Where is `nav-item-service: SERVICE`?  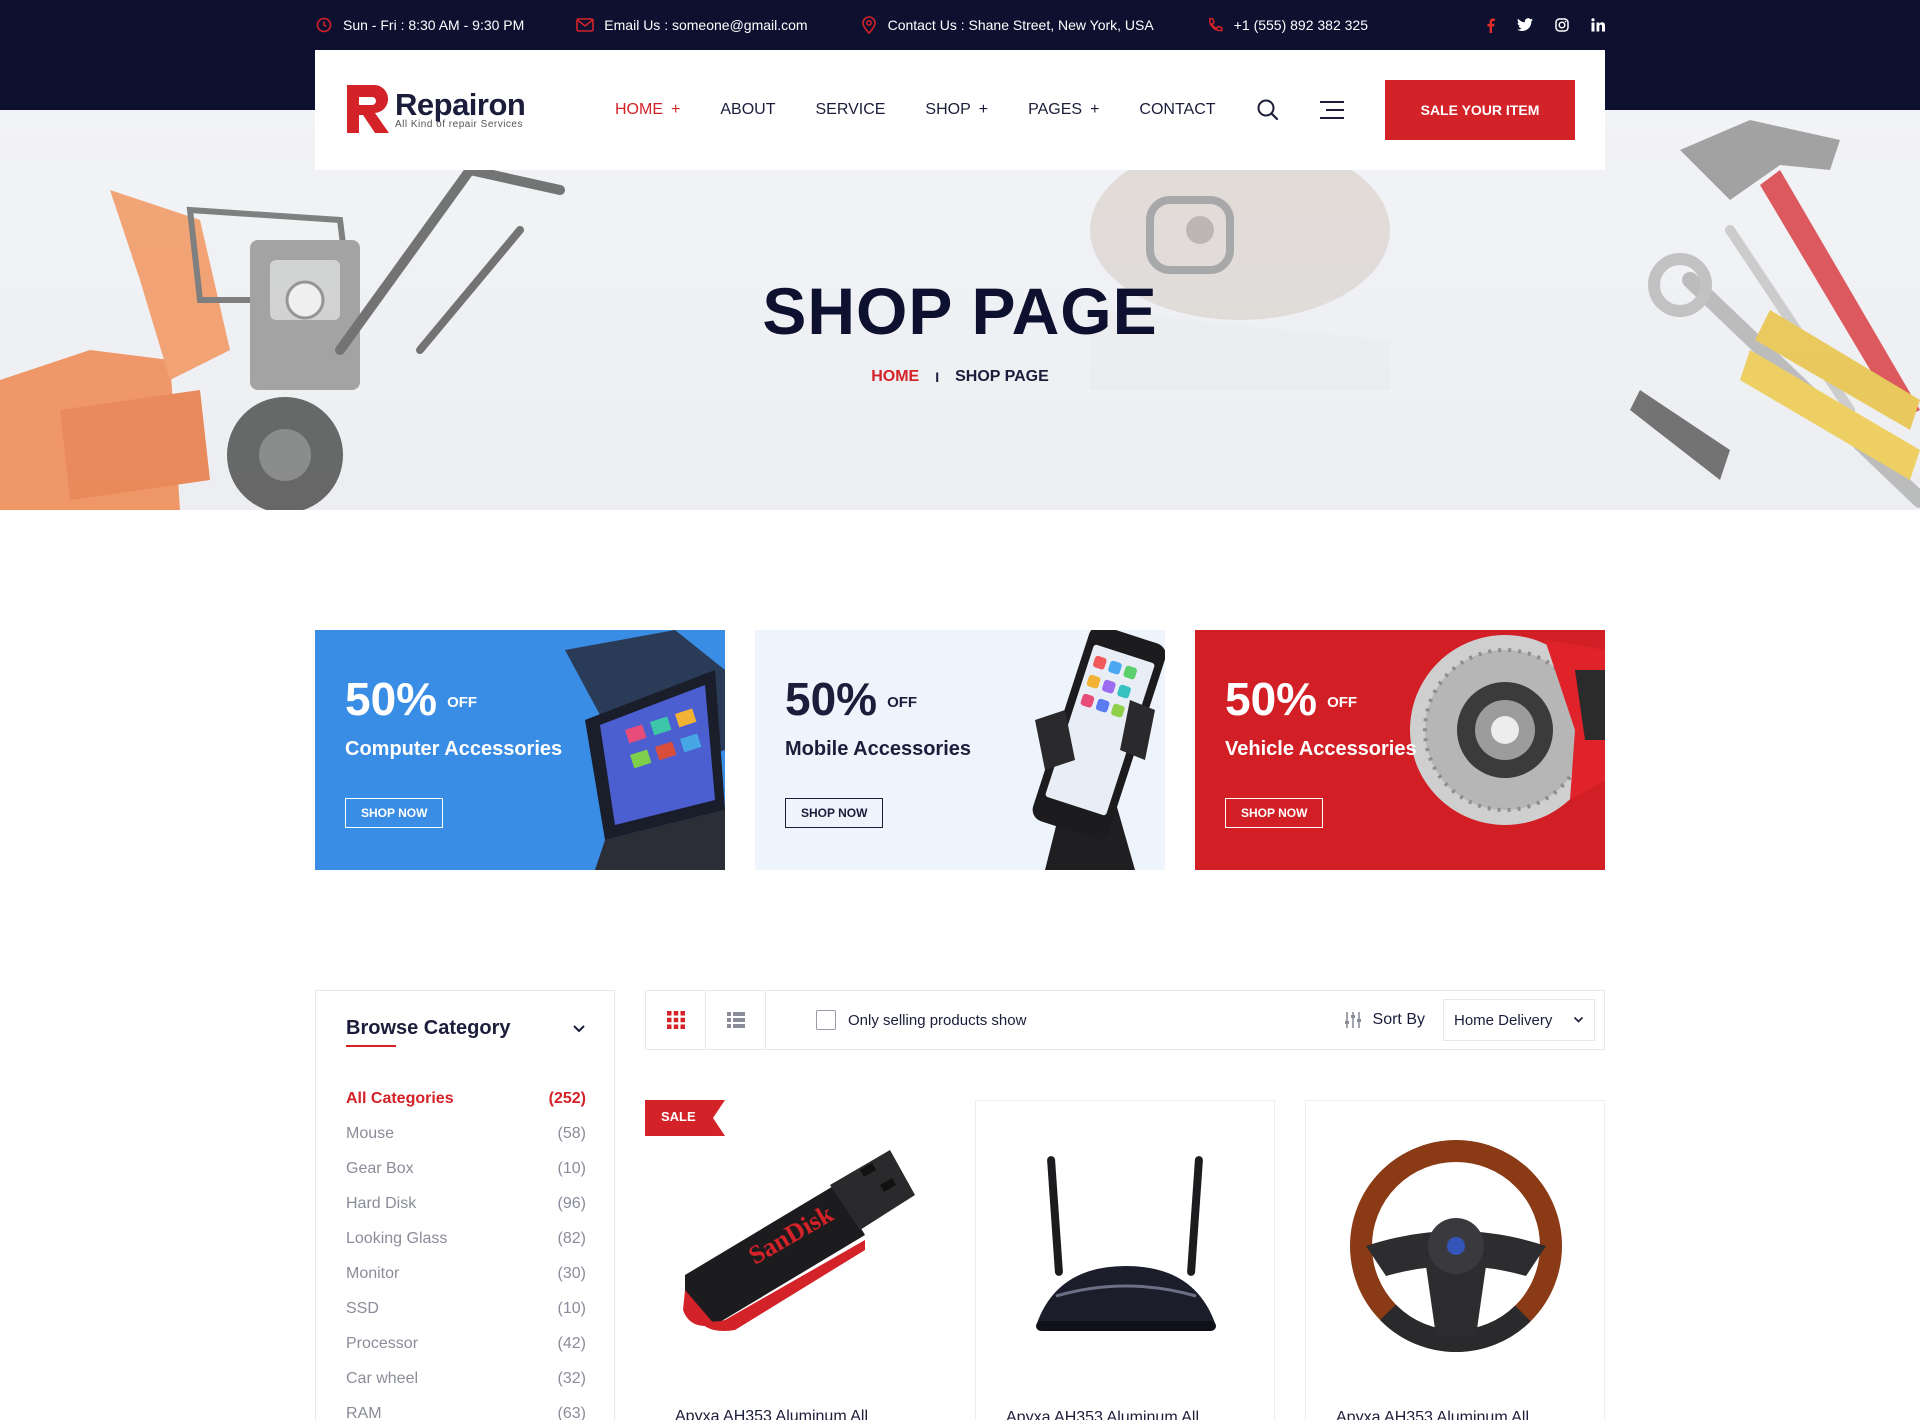 nav-item-service: SERVICE is located at coordinates (850, 110).